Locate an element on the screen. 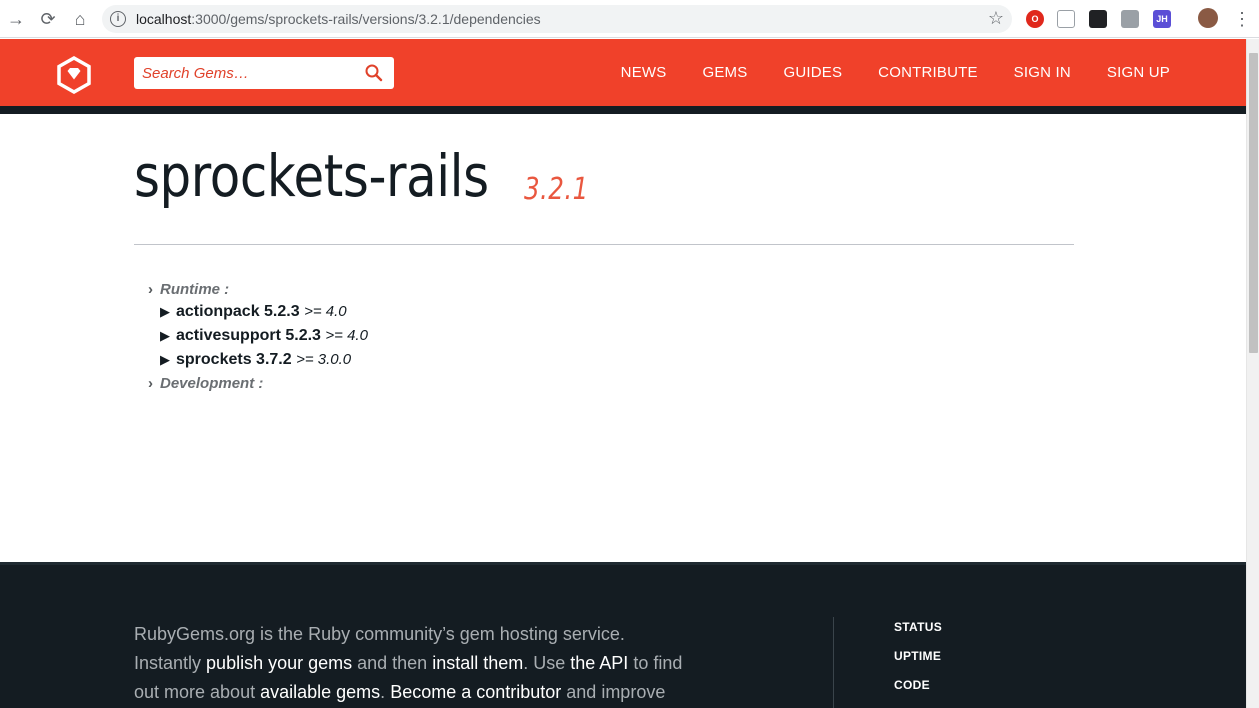 The height and width of the screenshot is (708, 1259). gem-version: 3.2.1 is located at coordinates (556, 189).